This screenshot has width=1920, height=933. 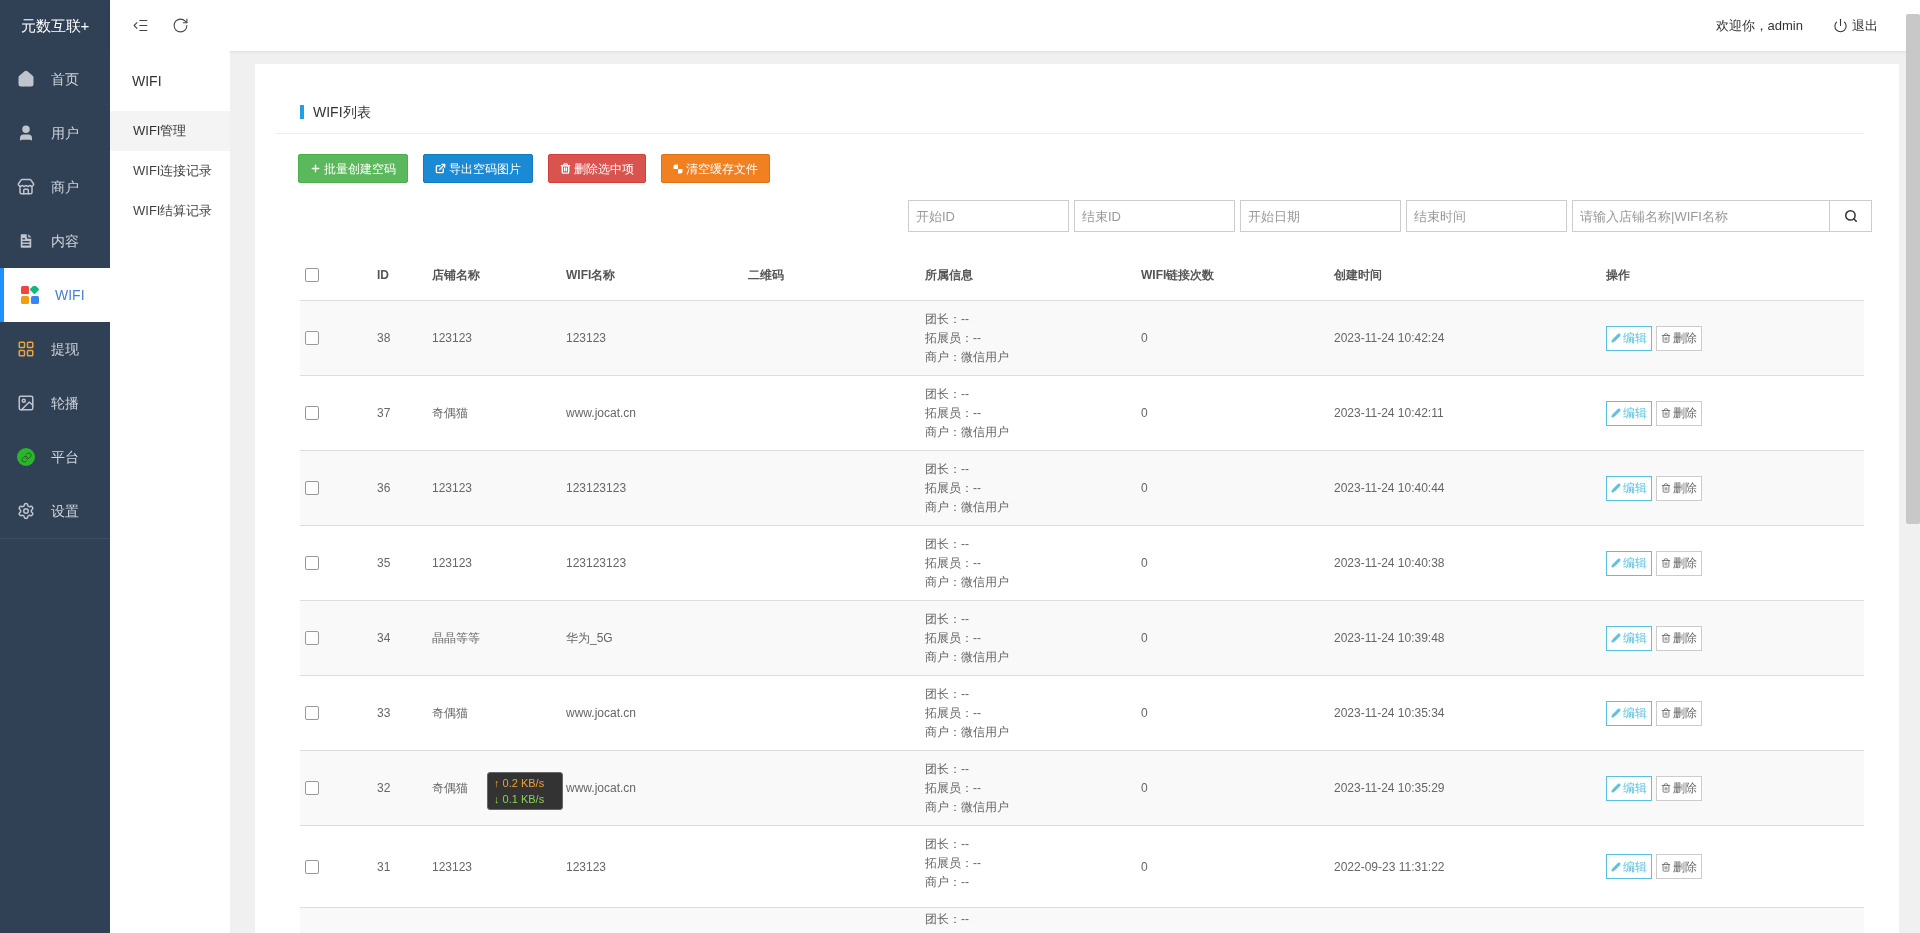 What do you see at coordinates (1389, 488) in the screenshot?
I see `table-cell: 2023-11-24 10:40:44` at bounding box center [1389, 488].